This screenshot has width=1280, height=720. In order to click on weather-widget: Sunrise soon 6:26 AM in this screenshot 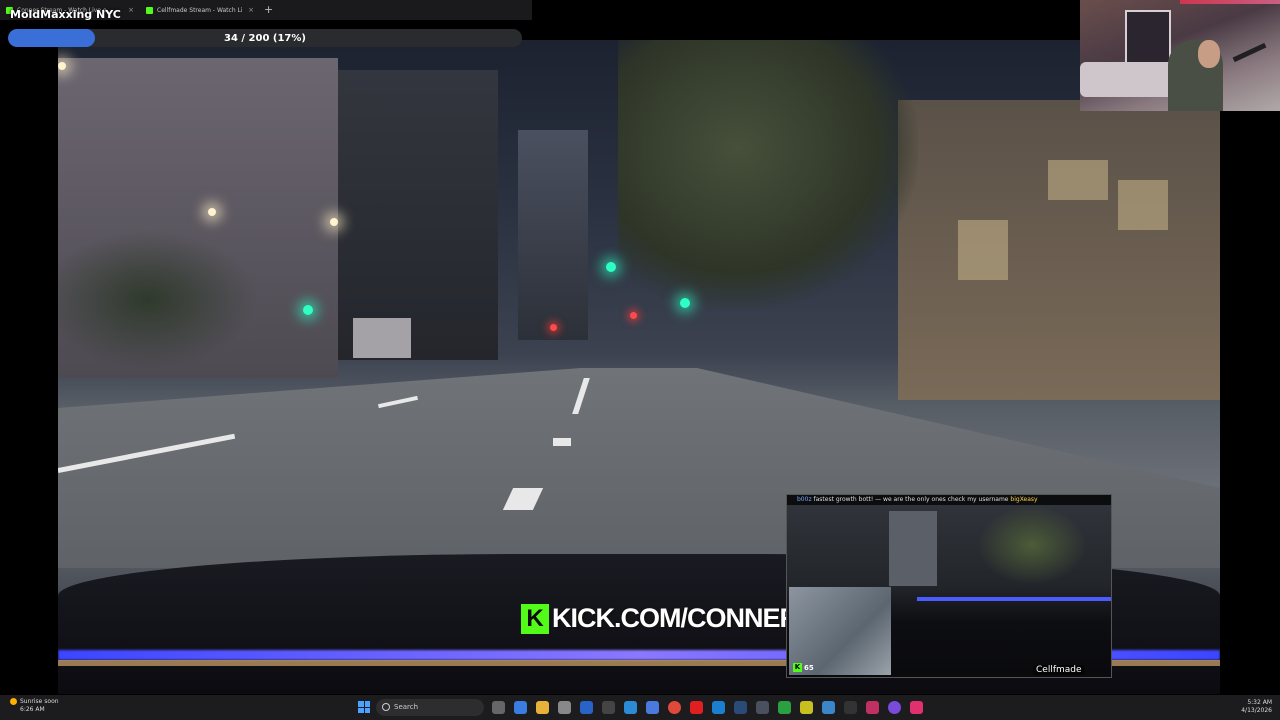, I will do `click(34, 706)`.